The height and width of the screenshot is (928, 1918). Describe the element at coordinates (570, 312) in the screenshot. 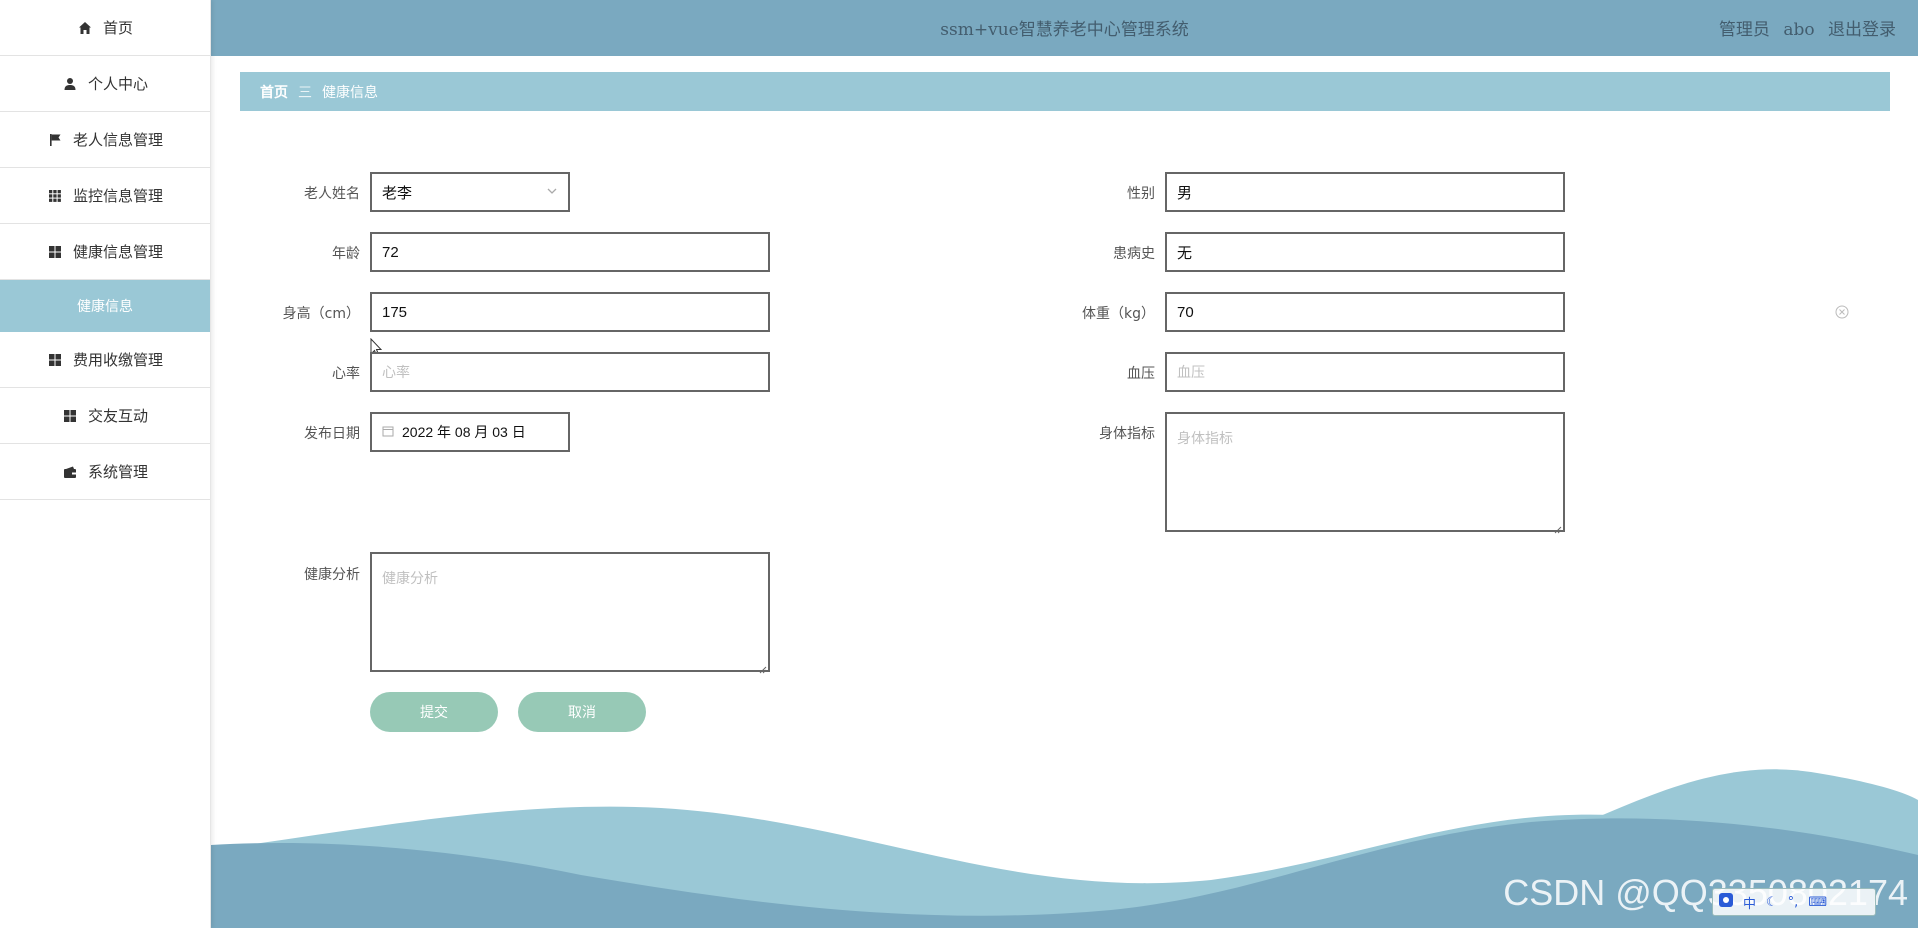

I see `height-input: 175` at that location.